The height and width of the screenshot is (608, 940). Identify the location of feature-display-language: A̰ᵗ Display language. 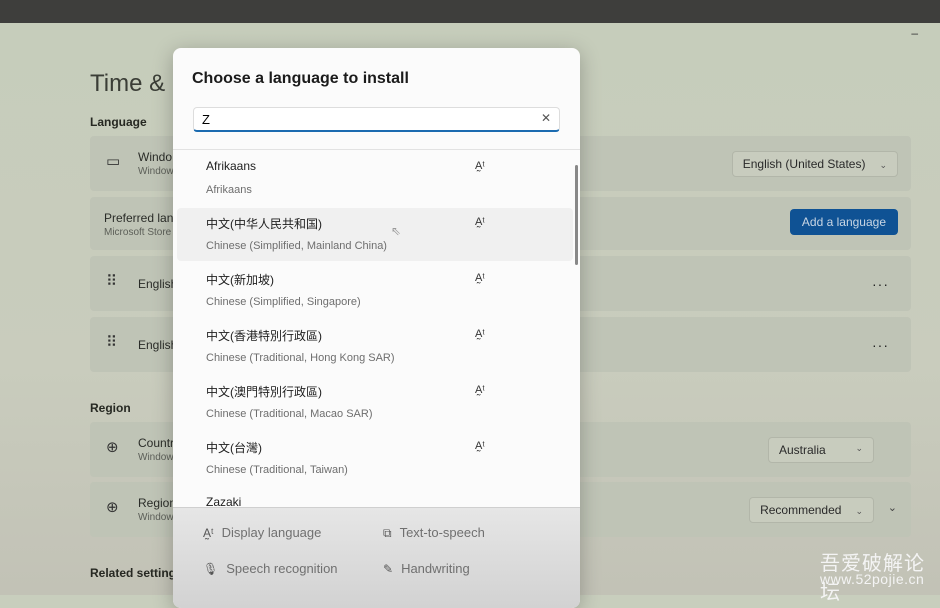
(262, 532).